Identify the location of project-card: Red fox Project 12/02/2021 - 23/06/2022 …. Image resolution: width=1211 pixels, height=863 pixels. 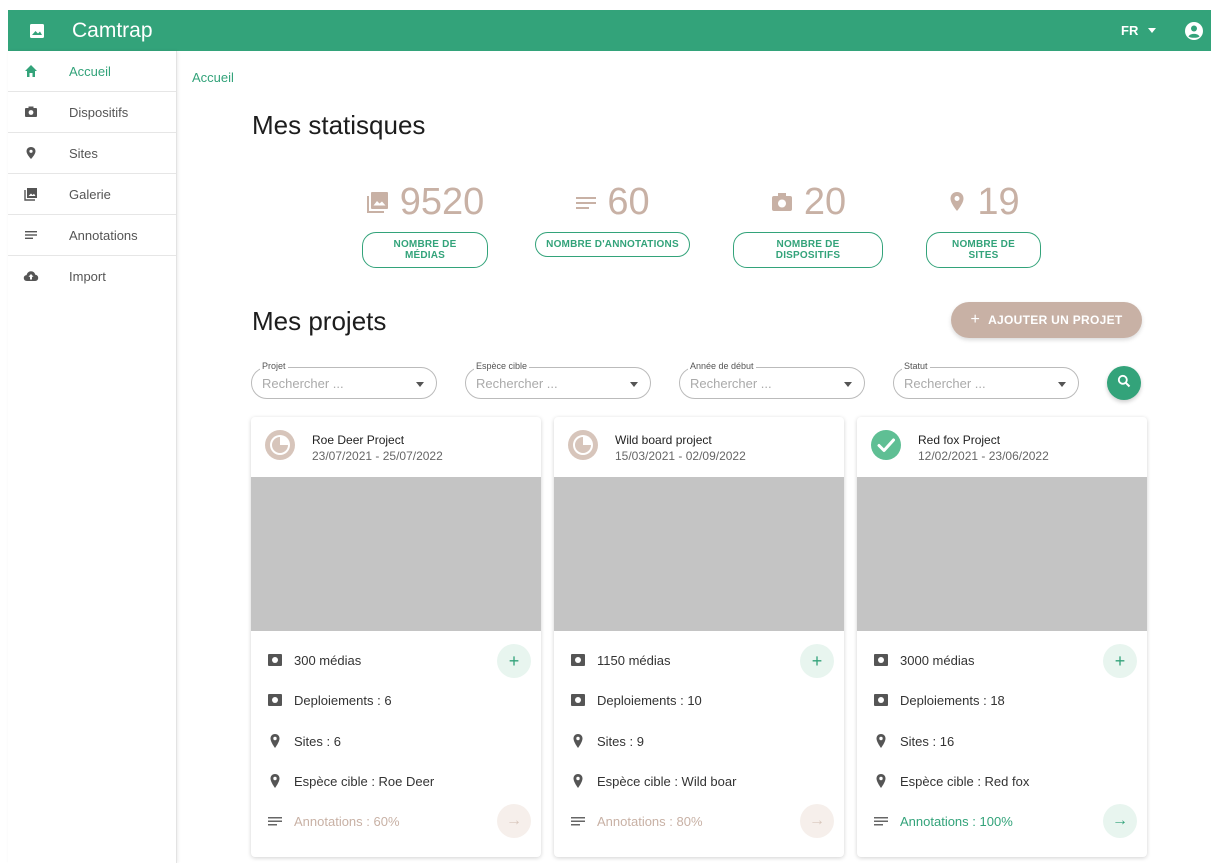
(1002, 637).